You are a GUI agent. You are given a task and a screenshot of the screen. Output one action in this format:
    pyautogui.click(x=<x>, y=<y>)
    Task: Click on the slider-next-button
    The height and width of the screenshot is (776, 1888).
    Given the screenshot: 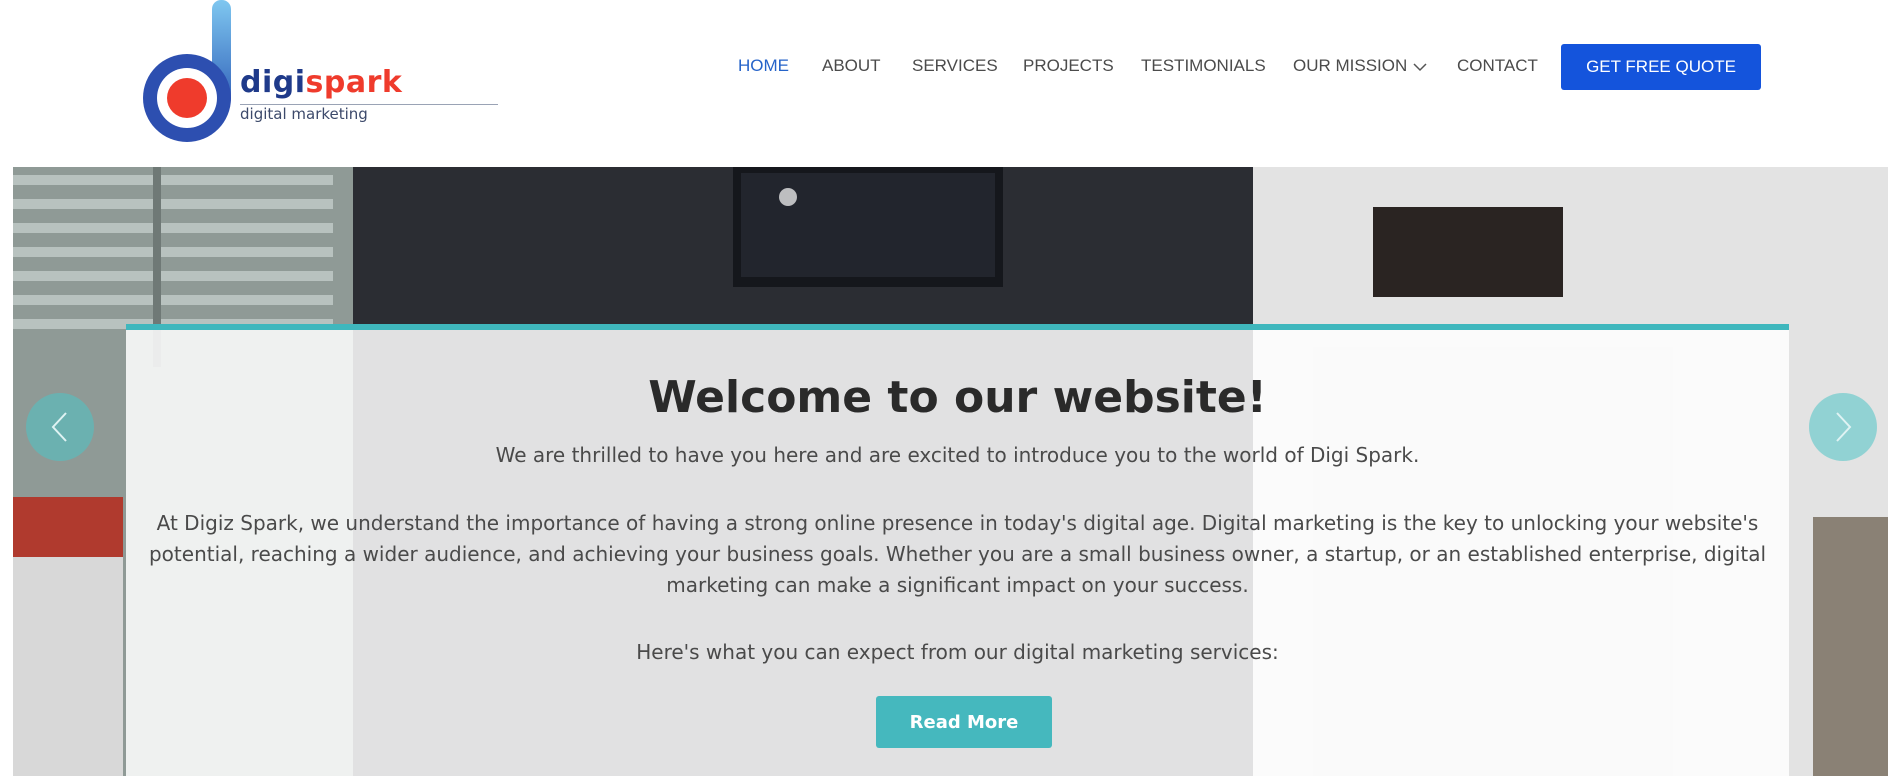 What is the action you would take?
    pyautogui.click(x=1843, y=427)
    